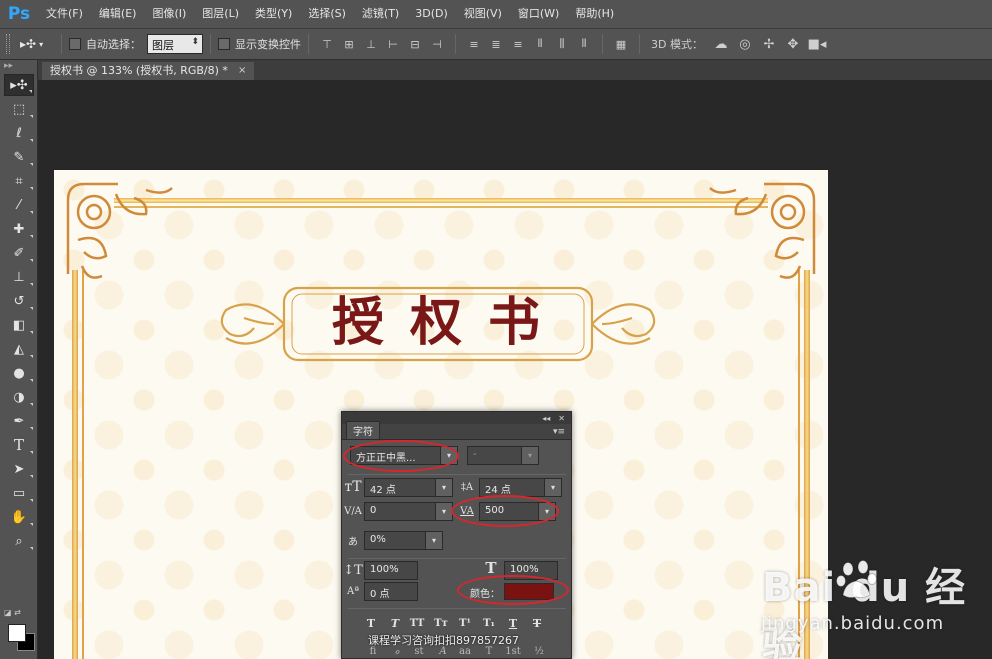 The width and height of the screenshot is (992, 659). What do you see at coordinates (175, 44) in the screenshot?
I see `auto-select-target-dropdown: 图层` at bounding box center [175, 44].